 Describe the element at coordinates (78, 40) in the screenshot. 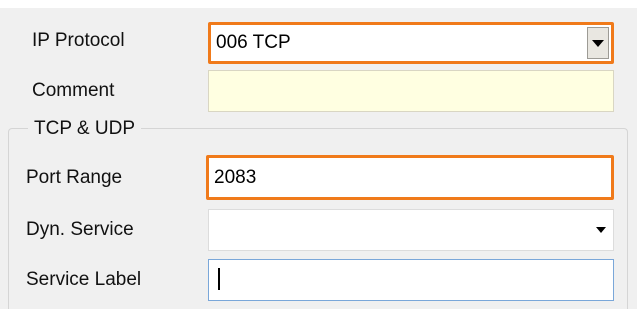

I see `ip-protocol-label: IP Protocol` at that location.